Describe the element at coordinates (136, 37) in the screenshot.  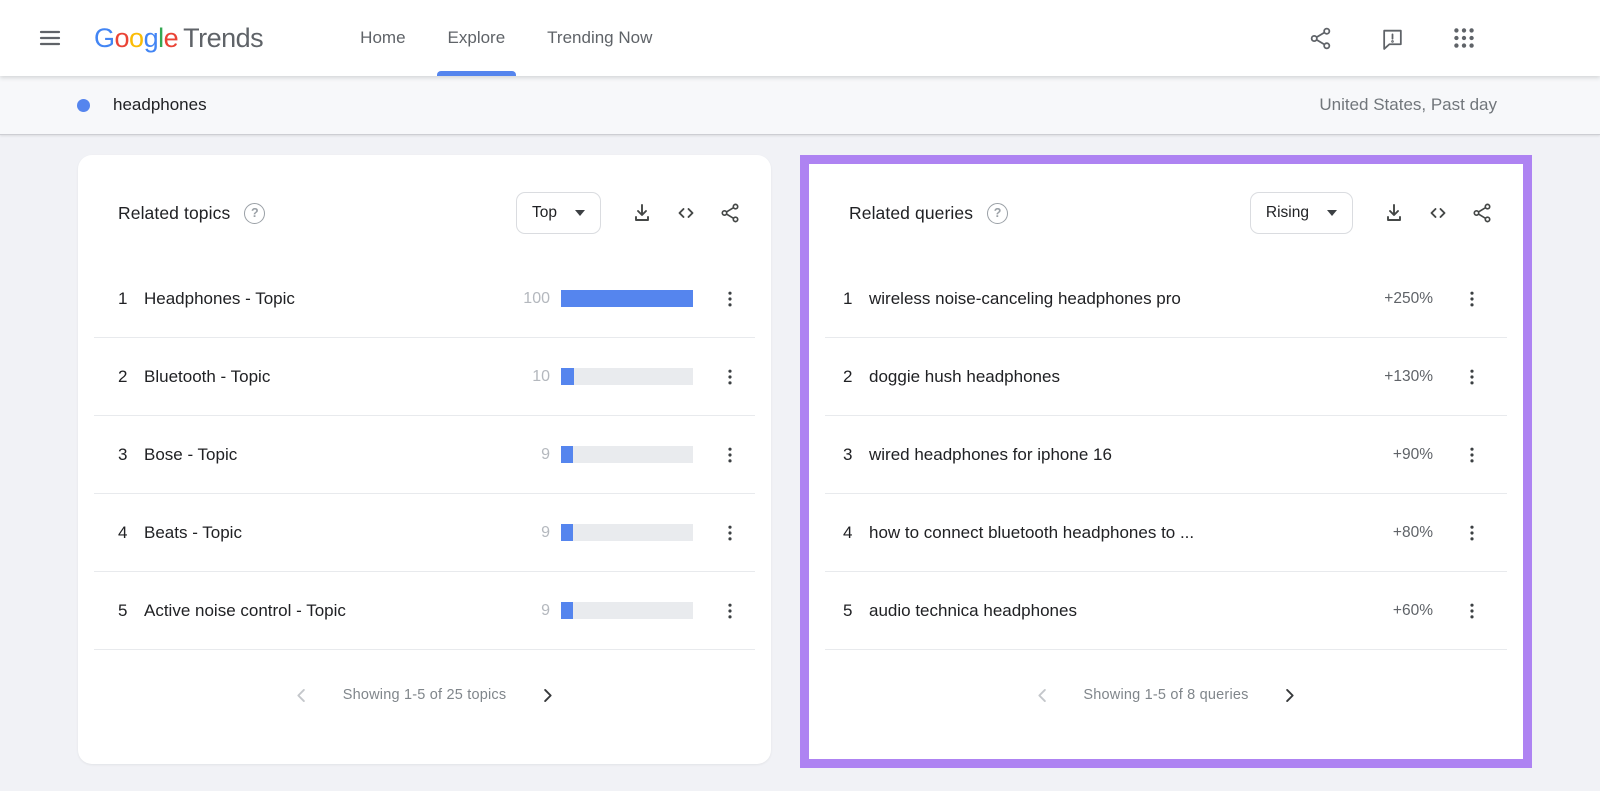
I see `google-wordmark: Google` at that location.